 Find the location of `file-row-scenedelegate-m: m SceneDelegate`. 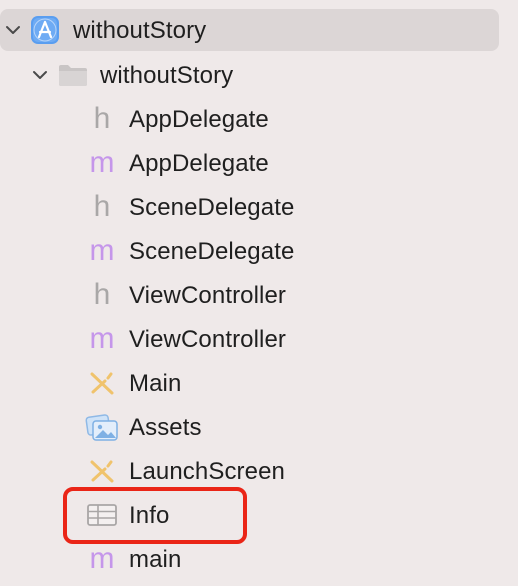

file-row-scenedelegate-m: m SceneDelegate is located at coordinates (249, 251).